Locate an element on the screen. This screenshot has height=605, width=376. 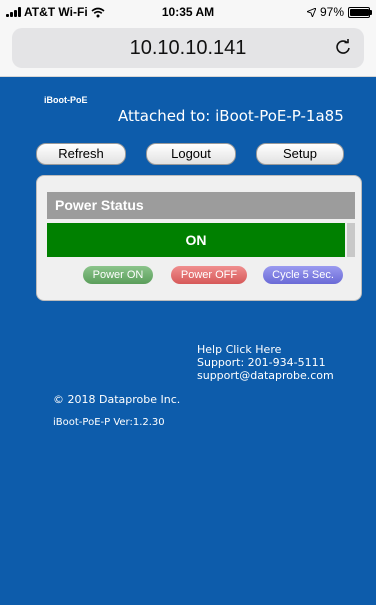
battery-percent: 97% is located at coordinates (331, 12).